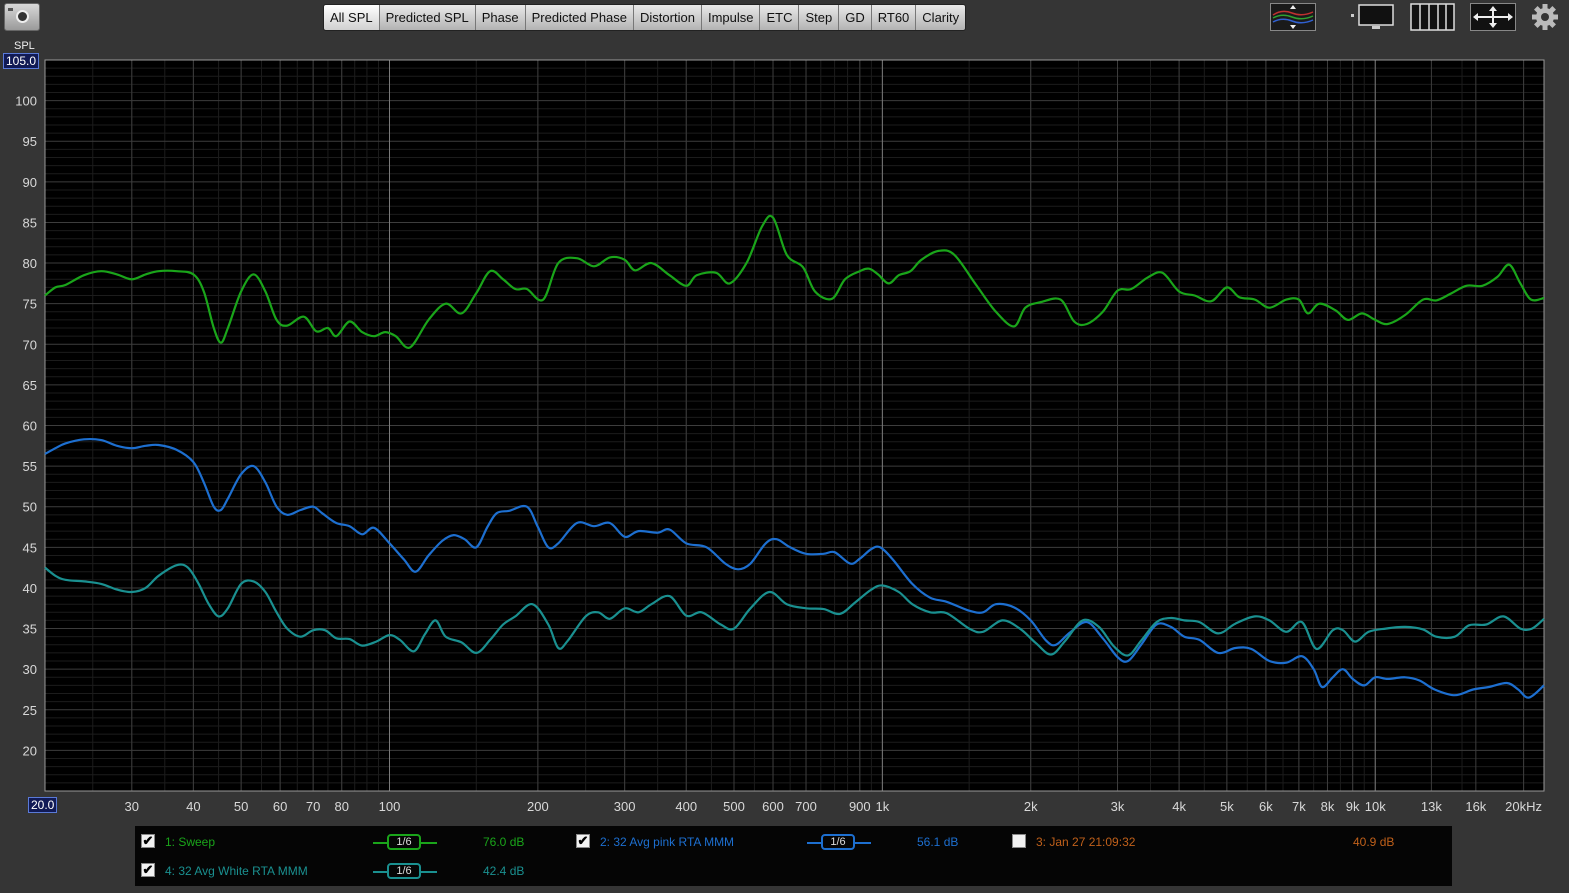 The image size is (1569, 893). I want to click on x-tick-label: 300, so click(625, 806).